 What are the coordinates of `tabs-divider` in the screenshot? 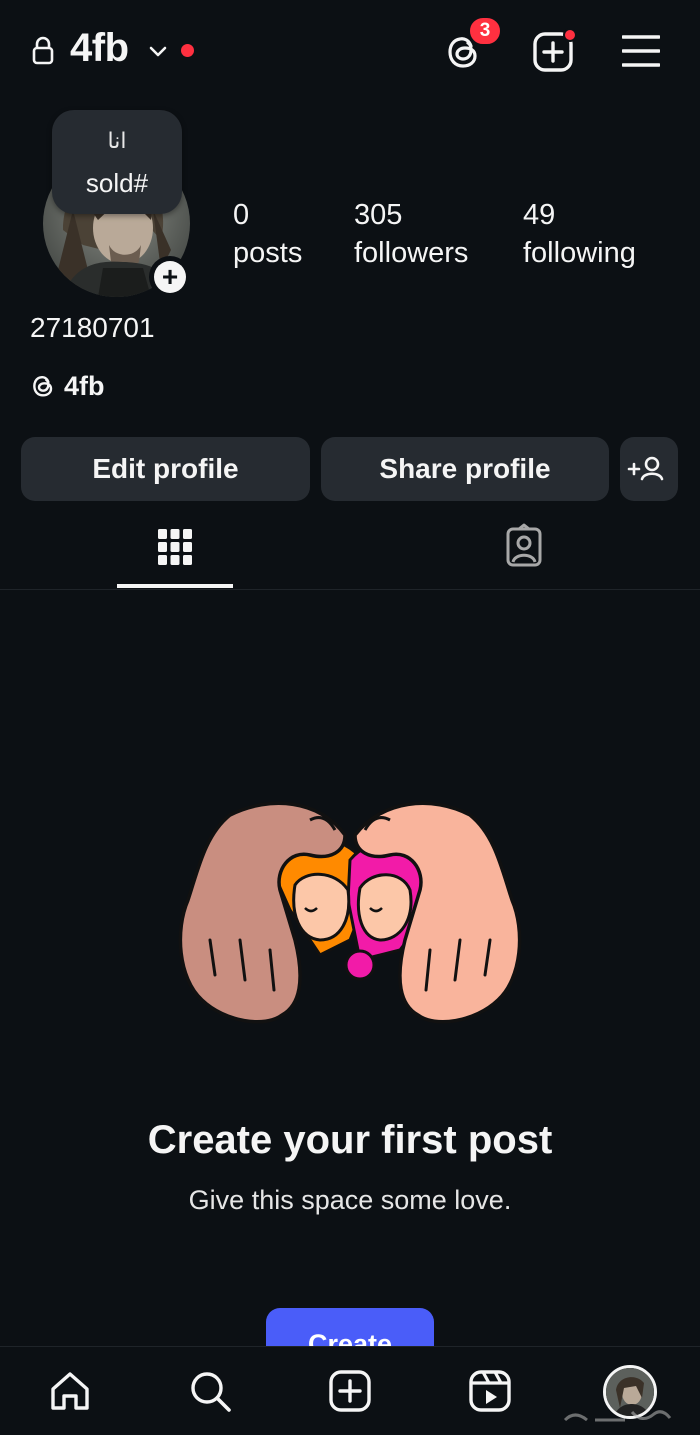 It's located at (350, 589).